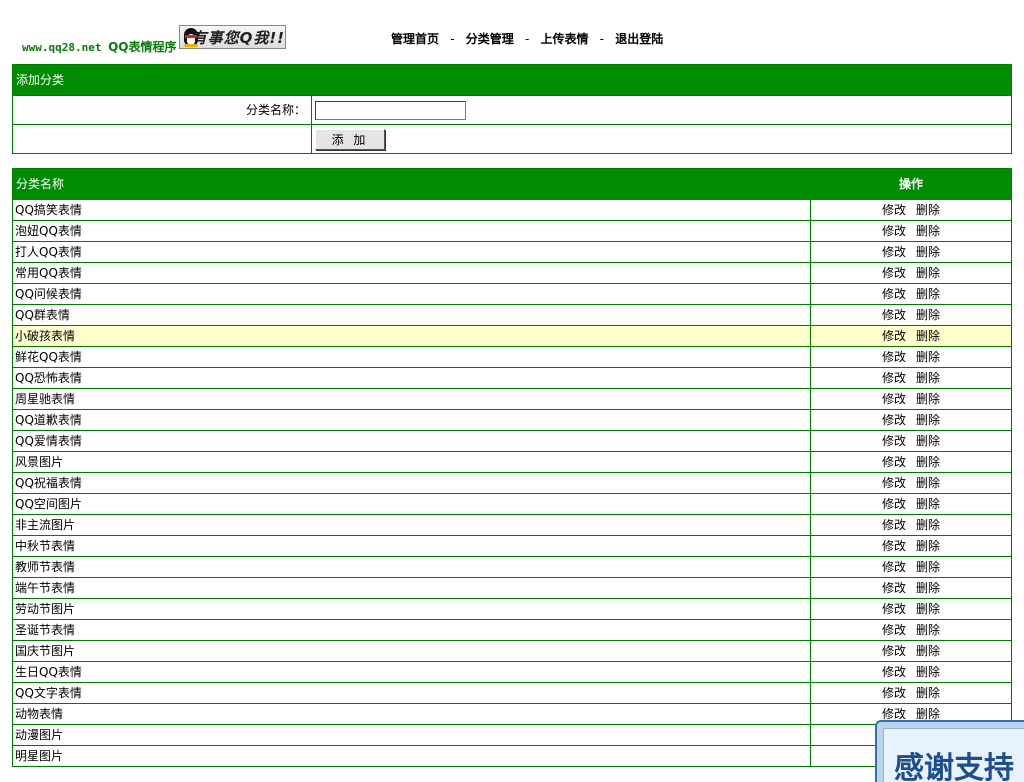 This screenshot has height=782, width=1024. I want to click on category-name-cell: QQ爱情表情, so click(412, 441).